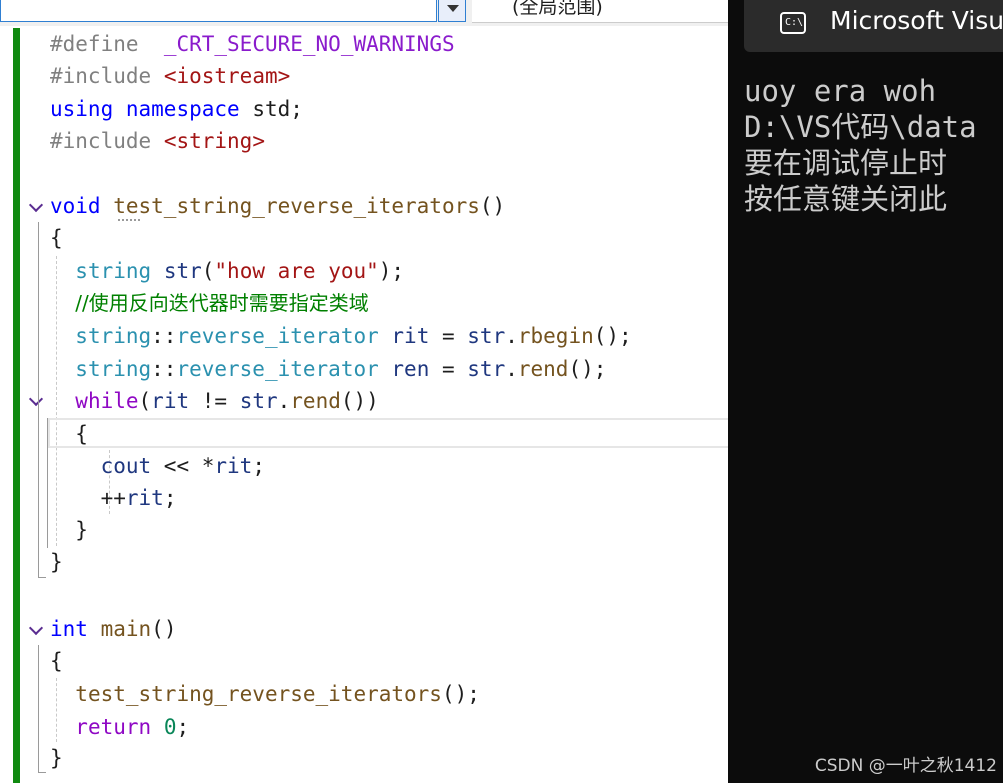  Describe the element at coordinates (905, 766) in the screenshot. I see `watermark-text: CSDN @一叶之秋1412` at that location.